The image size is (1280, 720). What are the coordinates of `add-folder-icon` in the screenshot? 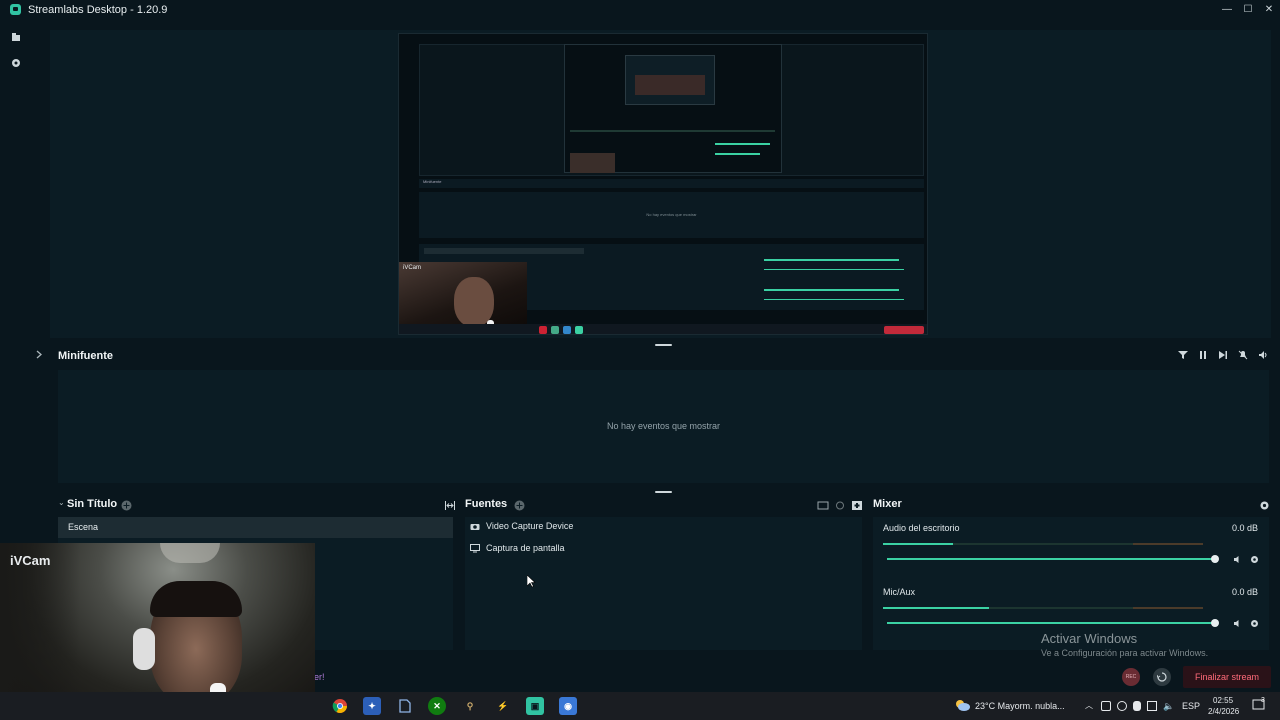 It's located at (857, 504).